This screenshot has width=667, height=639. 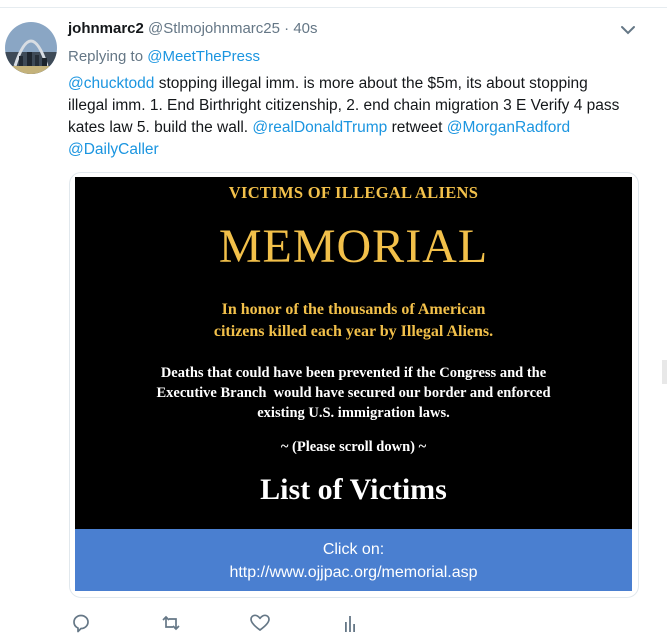 I want to click on poster-heading: VICTIMS OF ILLEGAL ALIENS, so click(x=353, y=192).